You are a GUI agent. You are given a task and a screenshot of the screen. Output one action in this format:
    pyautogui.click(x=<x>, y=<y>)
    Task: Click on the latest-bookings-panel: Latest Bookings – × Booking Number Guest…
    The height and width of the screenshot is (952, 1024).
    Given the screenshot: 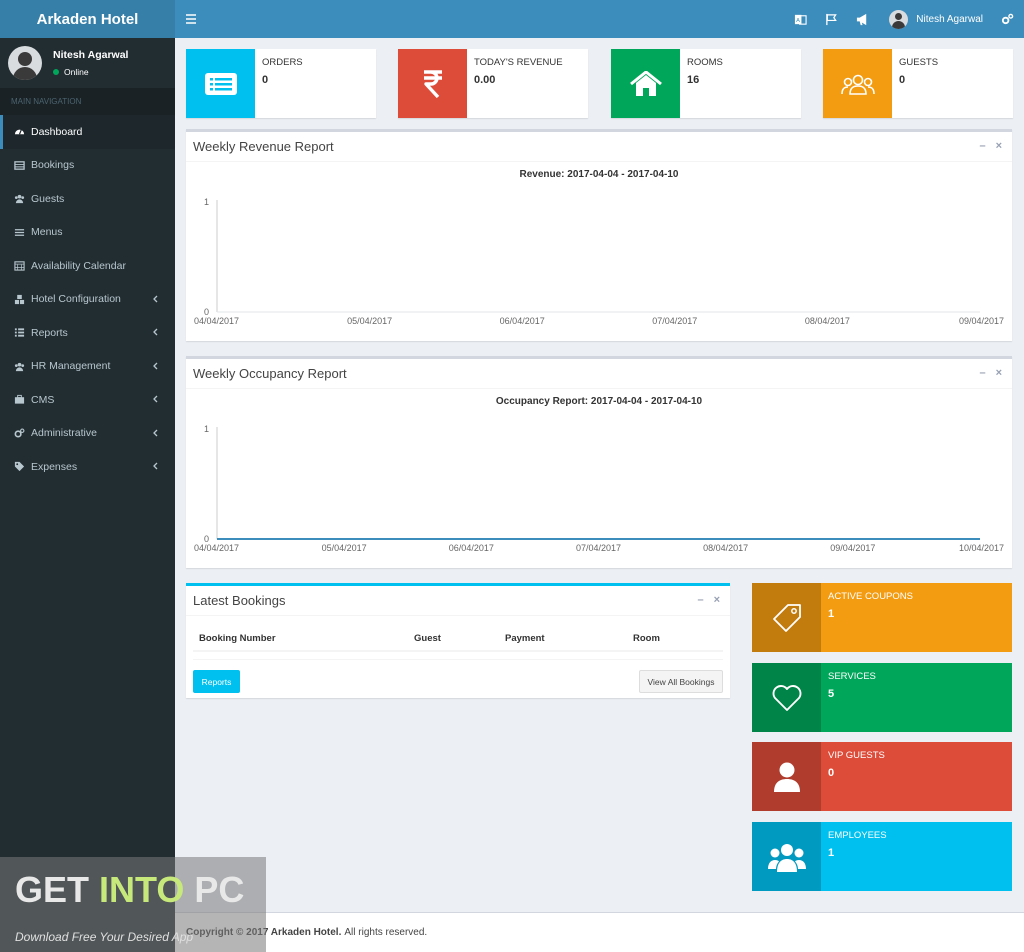 What is the action you would take?
    pyautogui.click(x=458, y=640)
    